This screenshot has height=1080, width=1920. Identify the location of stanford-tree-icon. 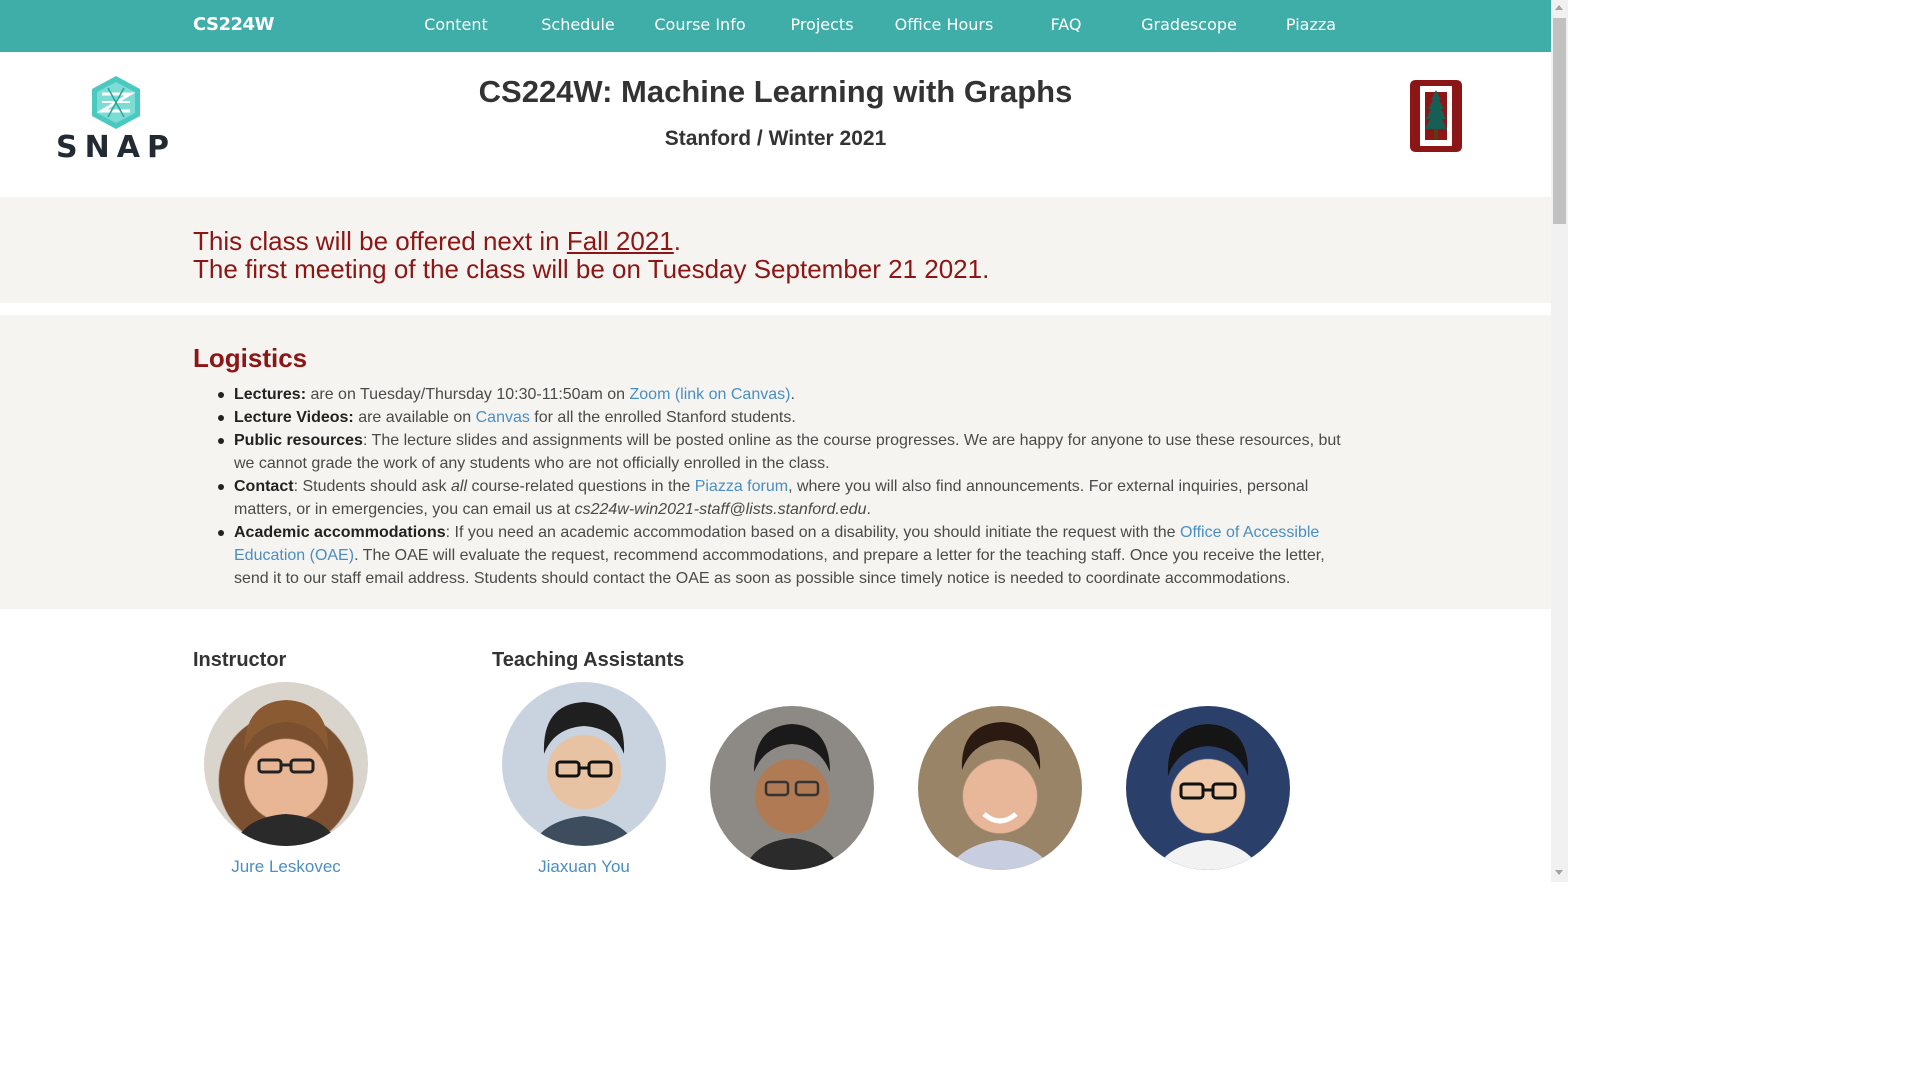
(1436, 116).